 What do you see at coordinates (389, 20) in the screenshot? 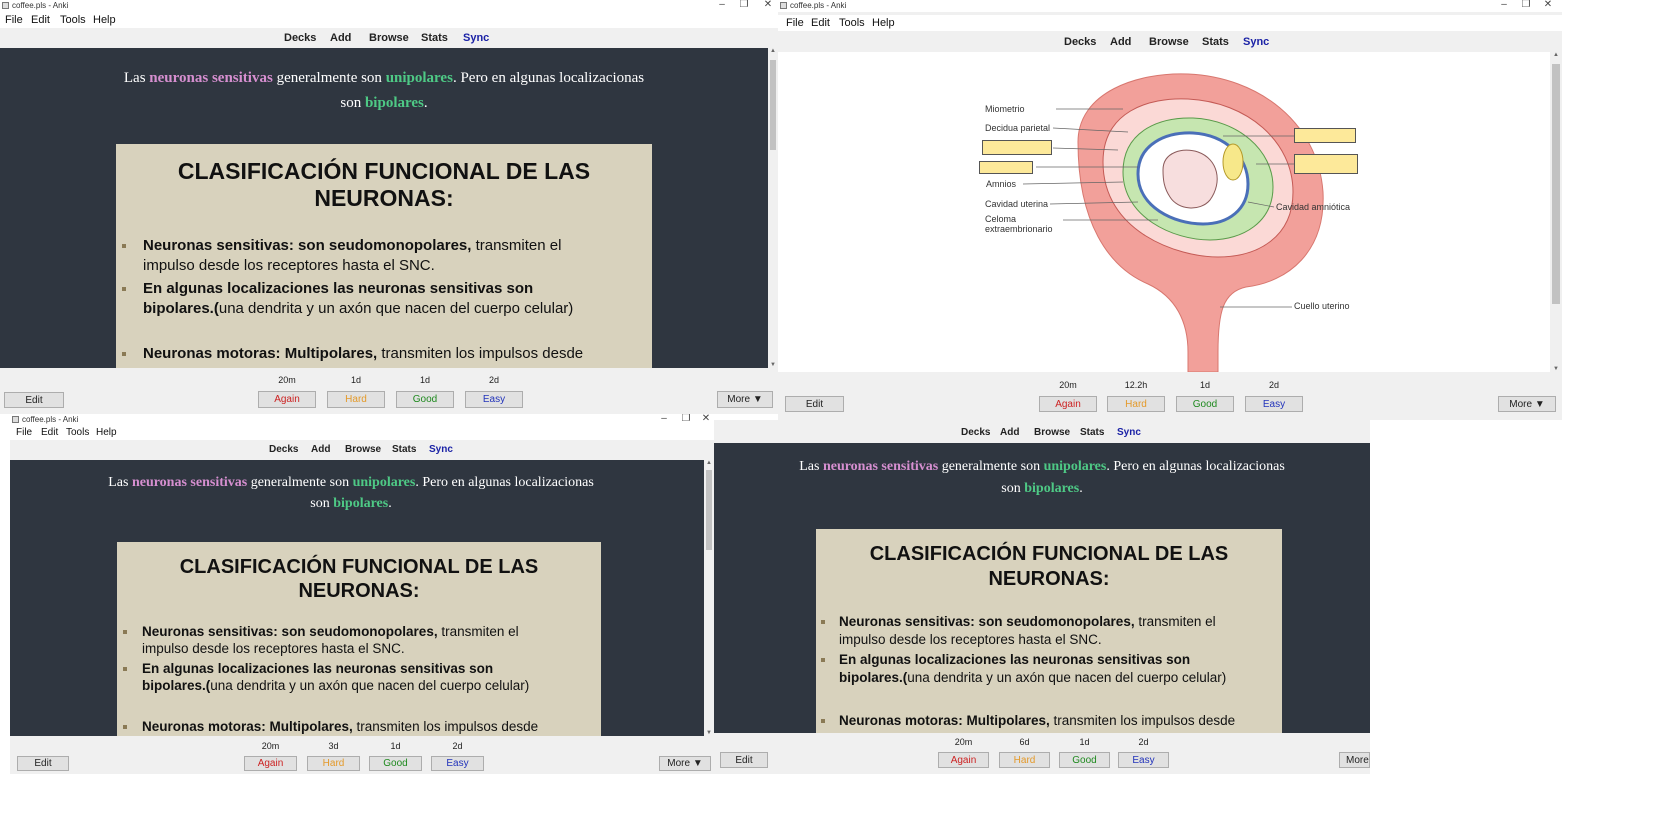
I see `menu-bar: File Edit Tools Help` at bounding box center [389, 20].